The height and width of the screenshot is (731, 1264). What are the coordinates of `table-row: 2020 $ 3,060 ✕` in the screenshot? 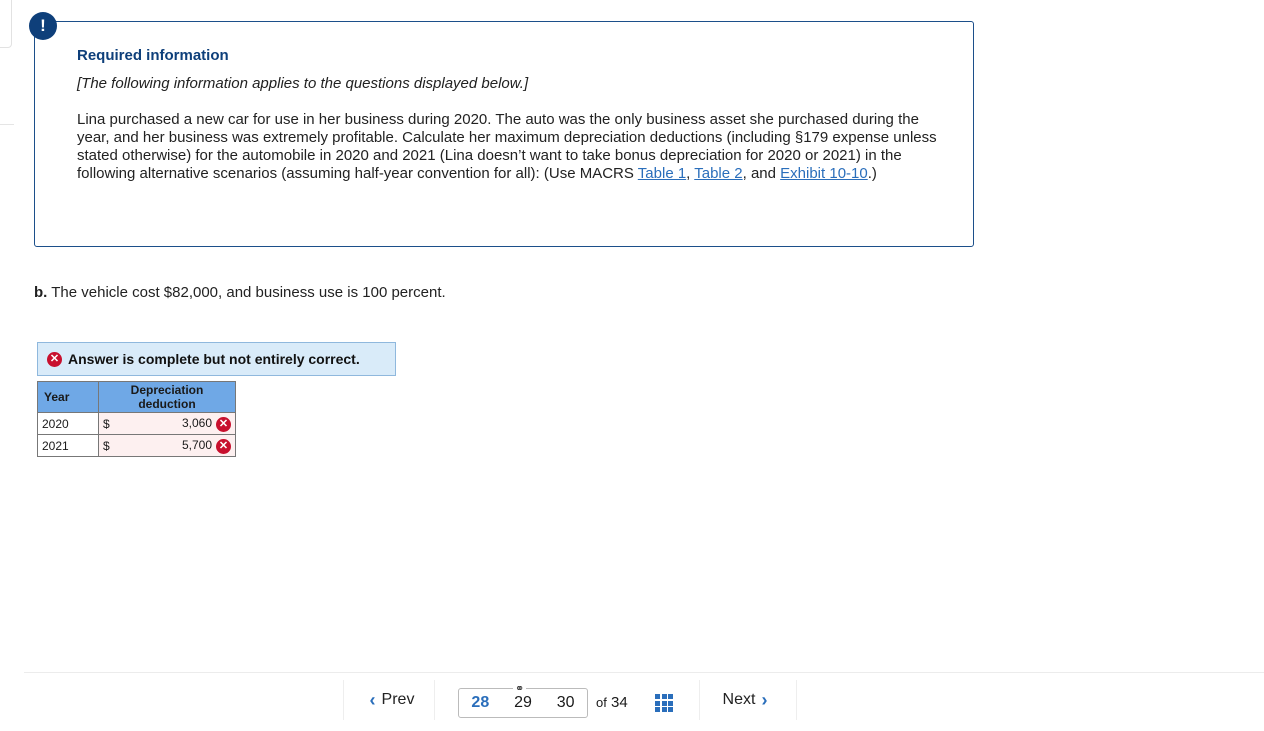 It's located at (136, 423).